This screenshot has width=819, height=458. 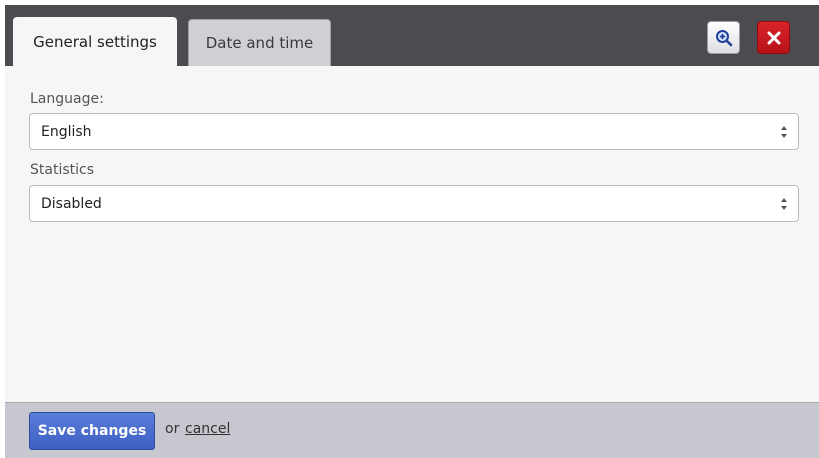 I want to click on language-label: Language:, so click(x=67, y=99).